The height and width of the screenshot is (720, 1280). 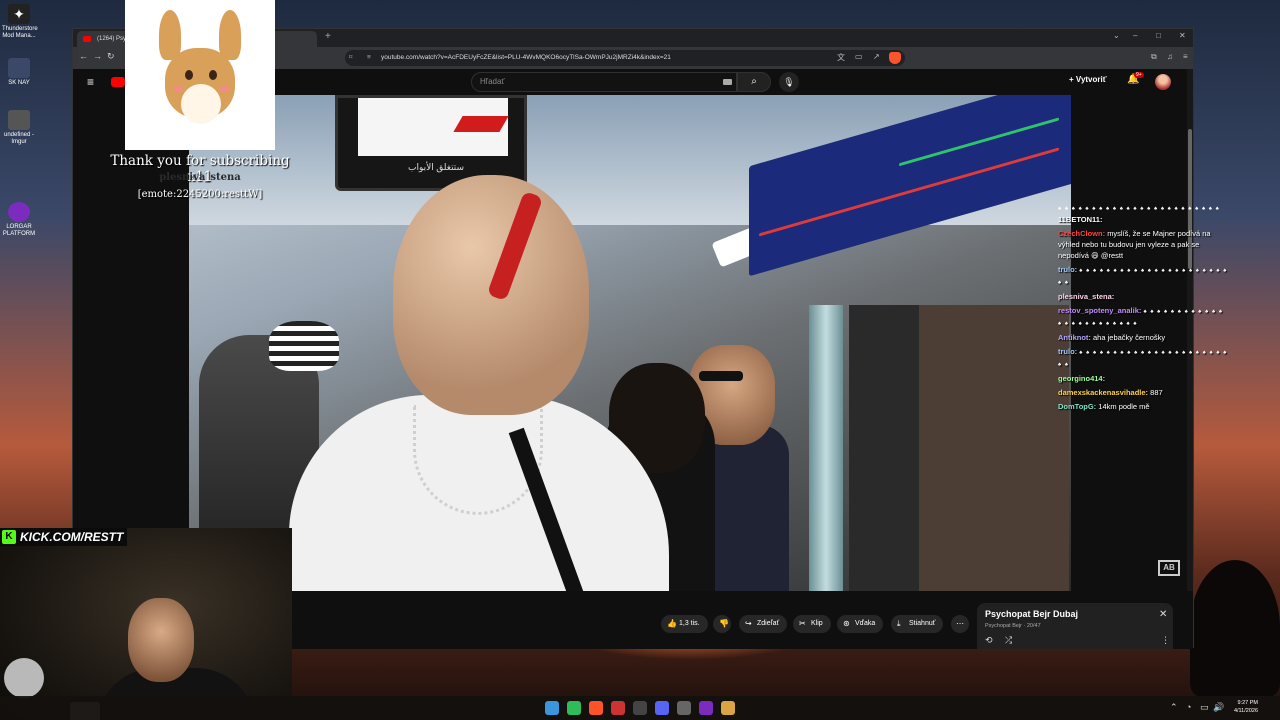 What do you see at coordinates (1135, 35) in the screenshot?
I see `minimize-button: –` at bounding box center [1135, 35].